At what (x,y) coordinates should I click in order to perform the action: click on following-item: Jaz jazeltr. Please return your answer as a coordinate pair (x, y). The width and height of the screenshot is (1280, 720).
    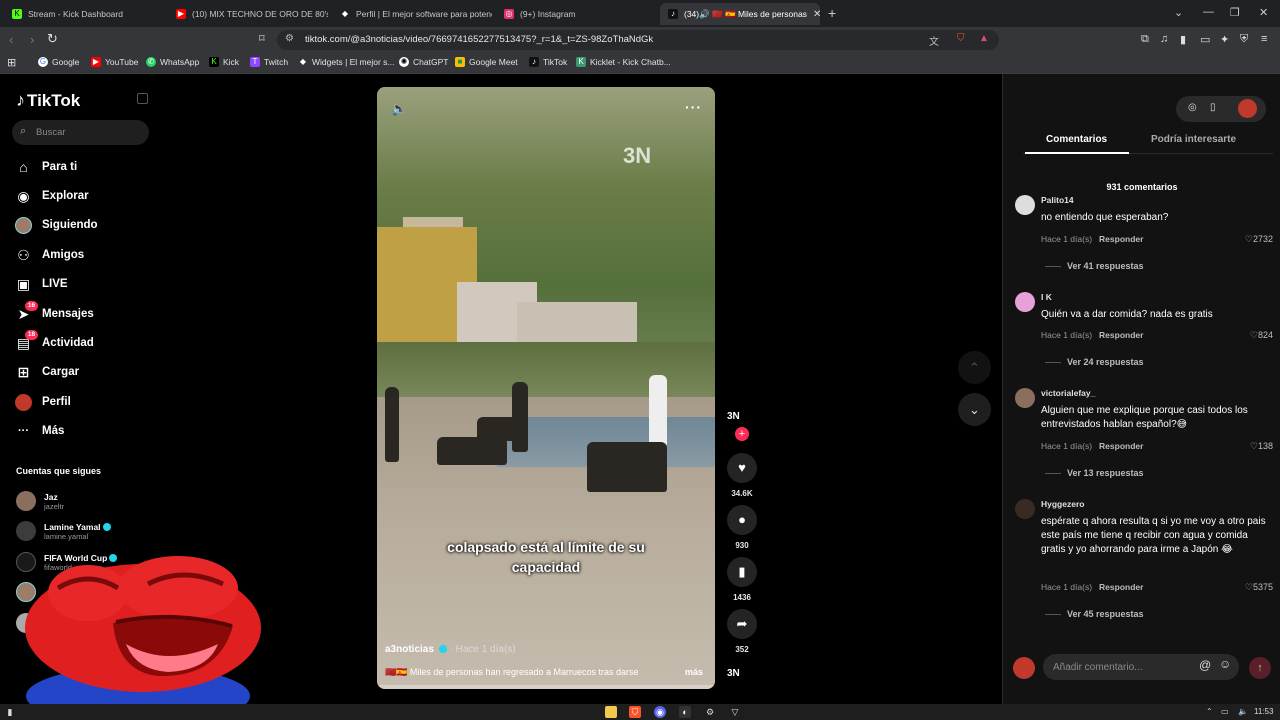
    Looking at the image, I should click on (40, 501).